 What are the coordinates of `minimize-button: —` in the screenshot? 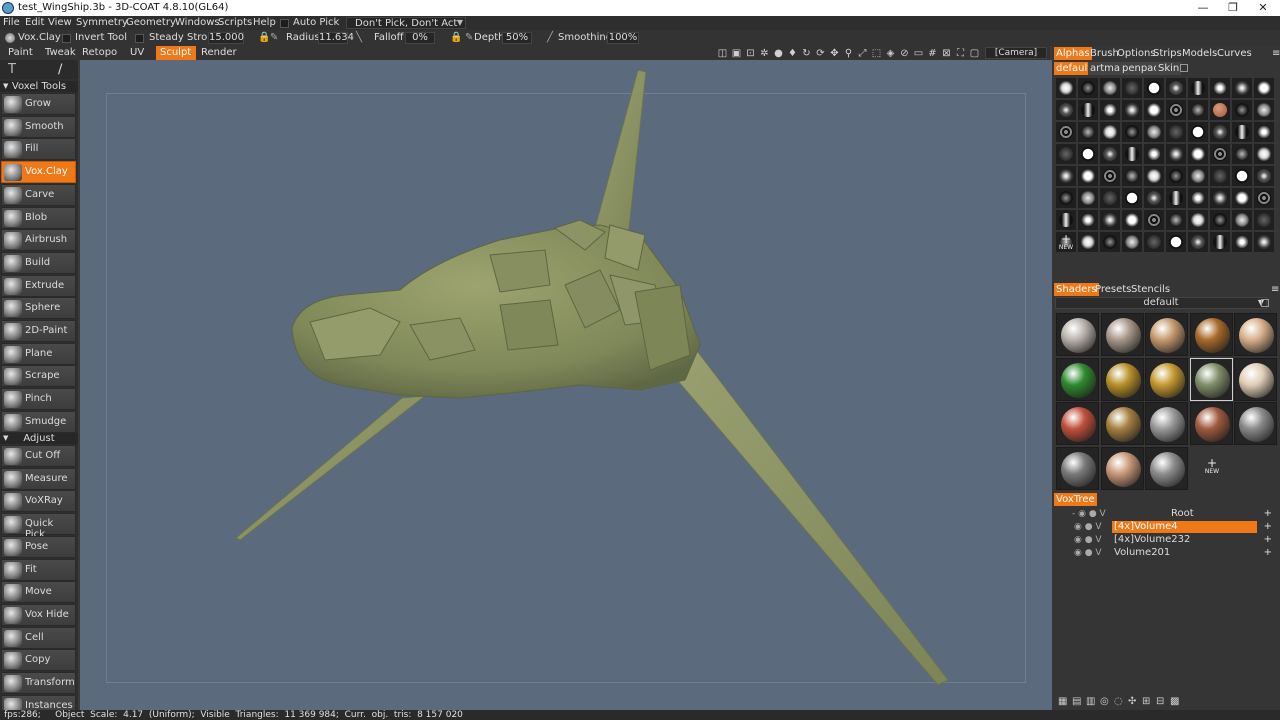 It's located at (1203, 8).